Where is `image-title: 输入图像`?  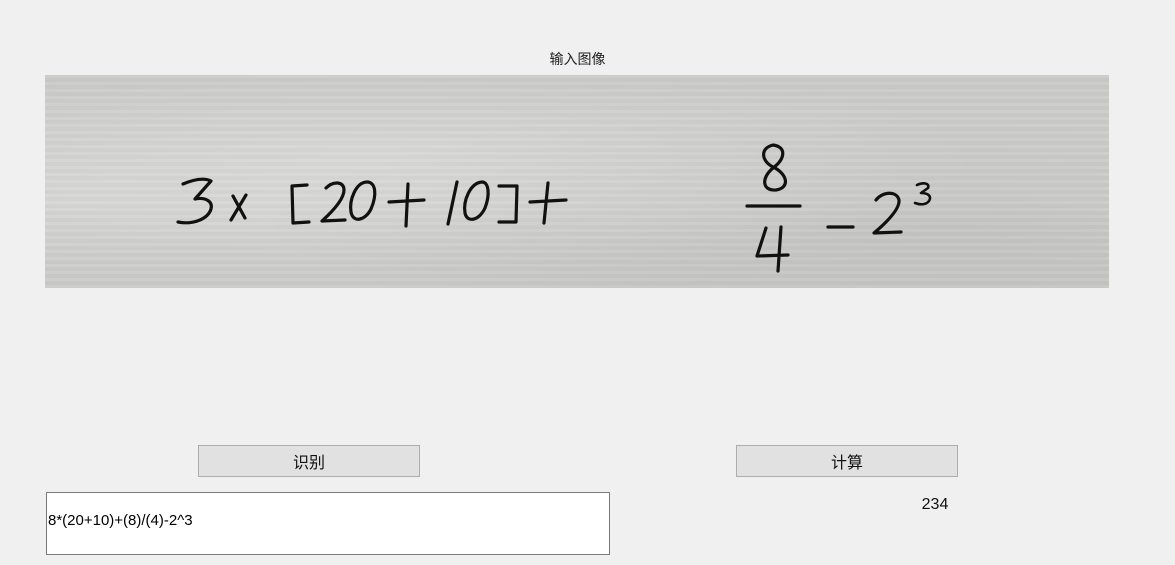 image-title: 输入图像 is located at coordinates (577, 60).